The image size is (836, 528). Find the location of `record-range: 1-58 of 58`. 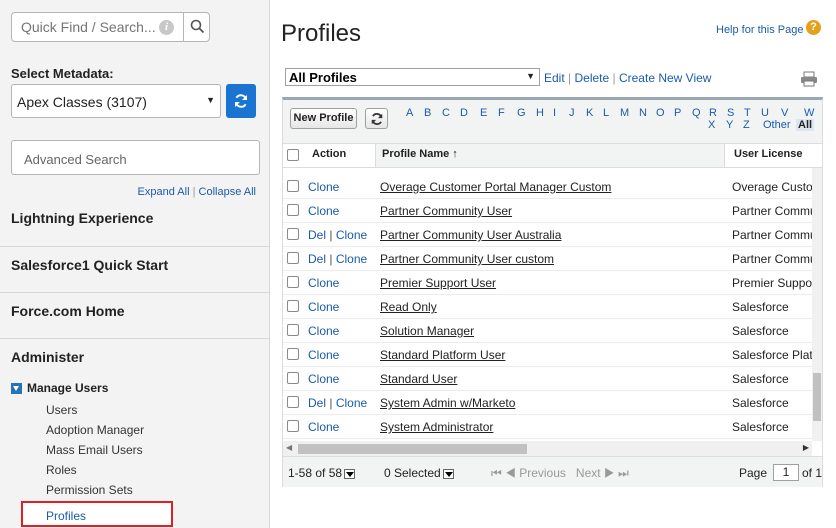

record-range: 1-58 of 58 is located at coordinates (322, 473).